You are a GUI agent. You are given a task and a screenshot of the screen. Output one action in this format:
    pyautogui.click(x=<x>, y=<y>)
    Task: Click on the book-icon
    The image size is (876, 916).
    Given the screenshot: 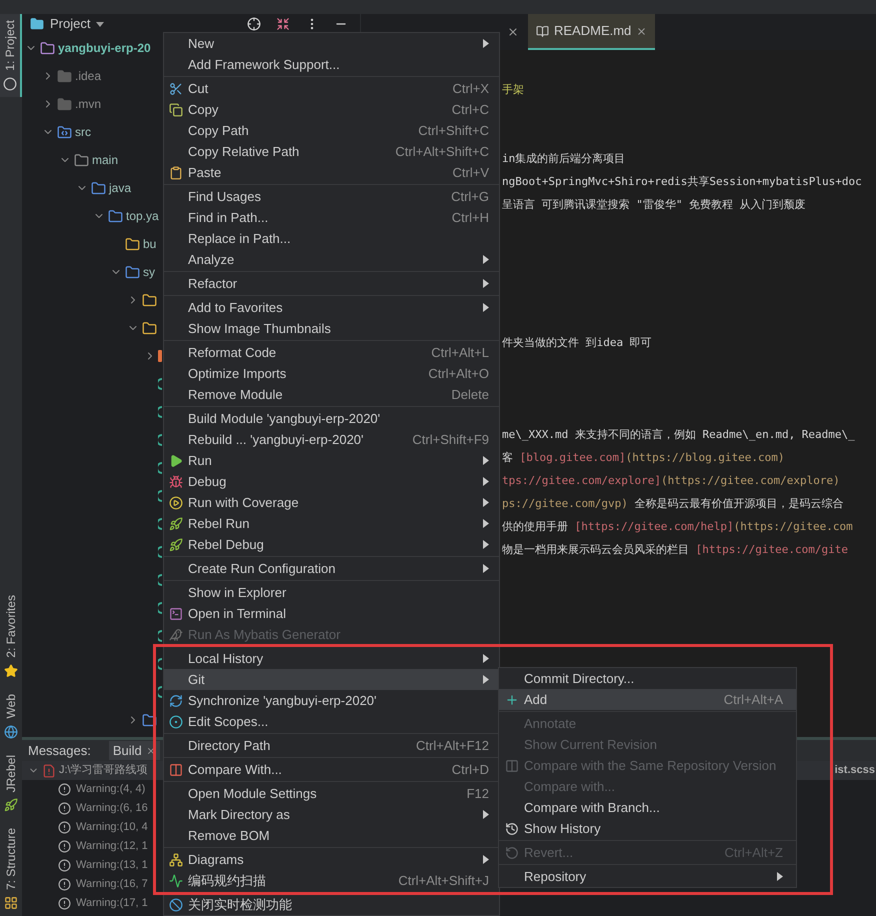 What is the action you would take?
    pyautogui.click(x=542, y=31)
    